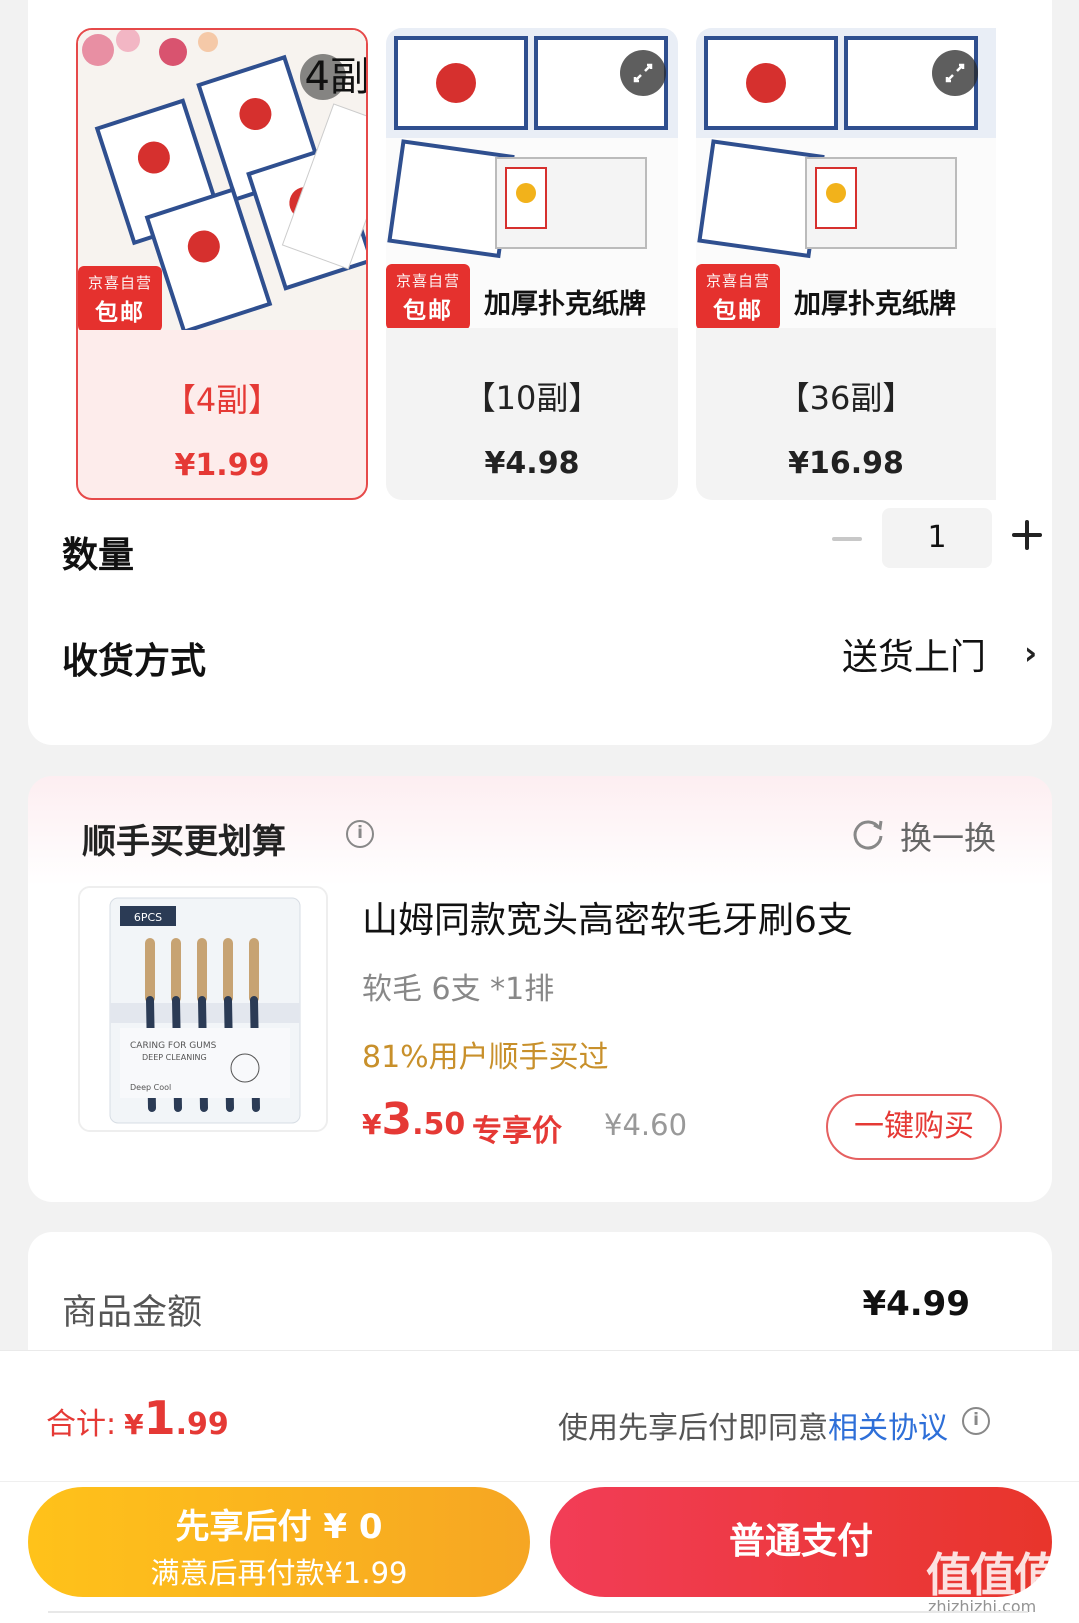  What do you see at coordinates (993, 1575) in the screenshot?
I see `watermark: 值值值` at bounding box center [993, 1575].